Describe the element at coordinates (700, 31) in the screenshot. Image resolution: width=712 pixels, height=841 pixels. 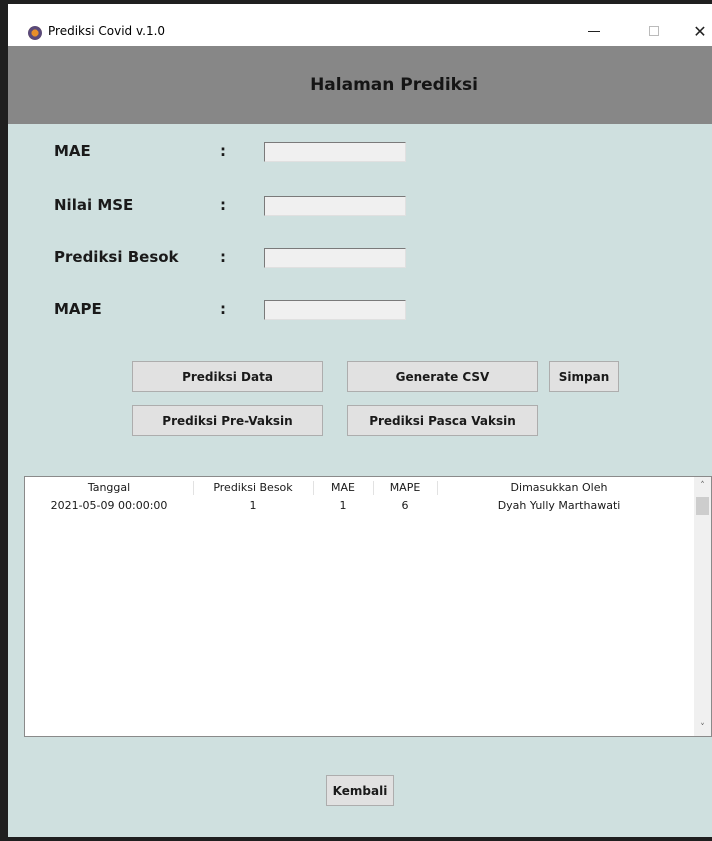
I see `close-icon: ✕` at that location.